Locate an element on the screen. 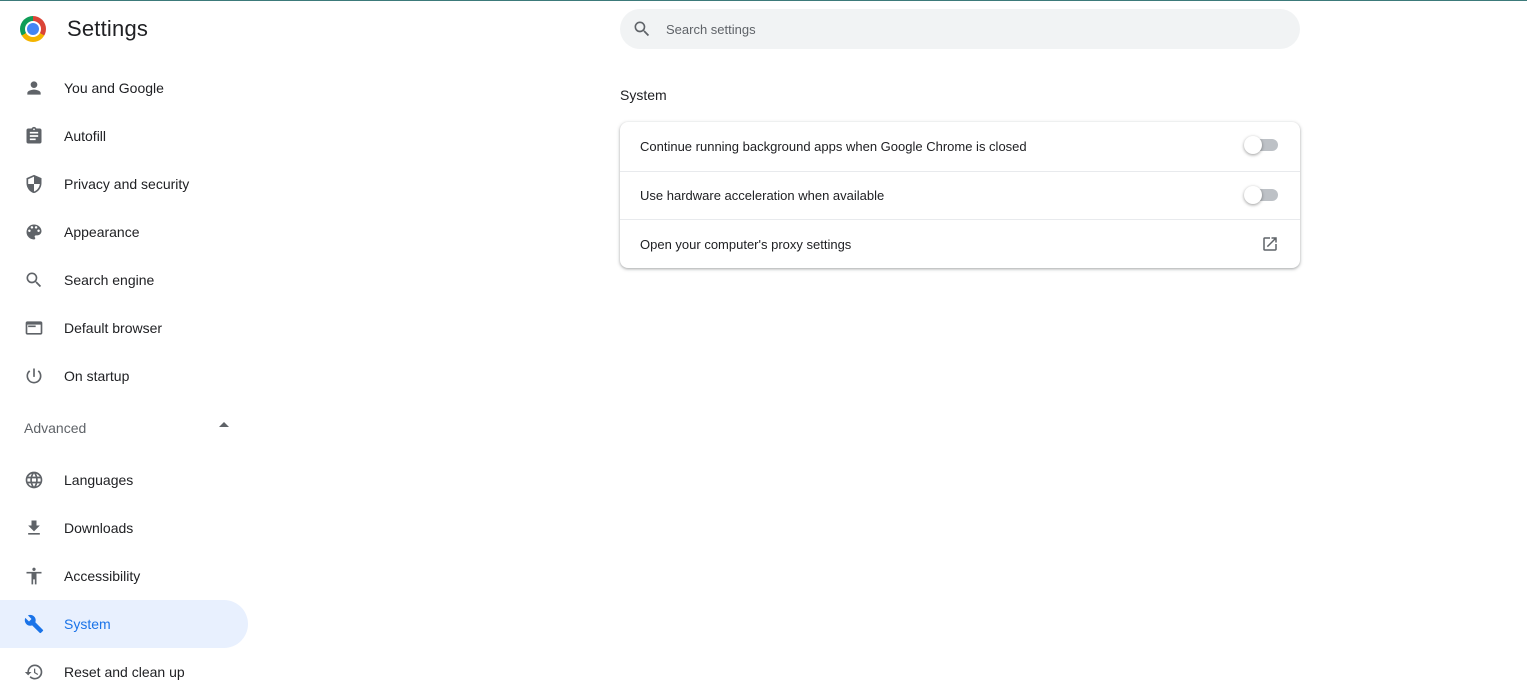 This screenshot has height=697, width=1527. person-icon is located at coordinates (34, 88).